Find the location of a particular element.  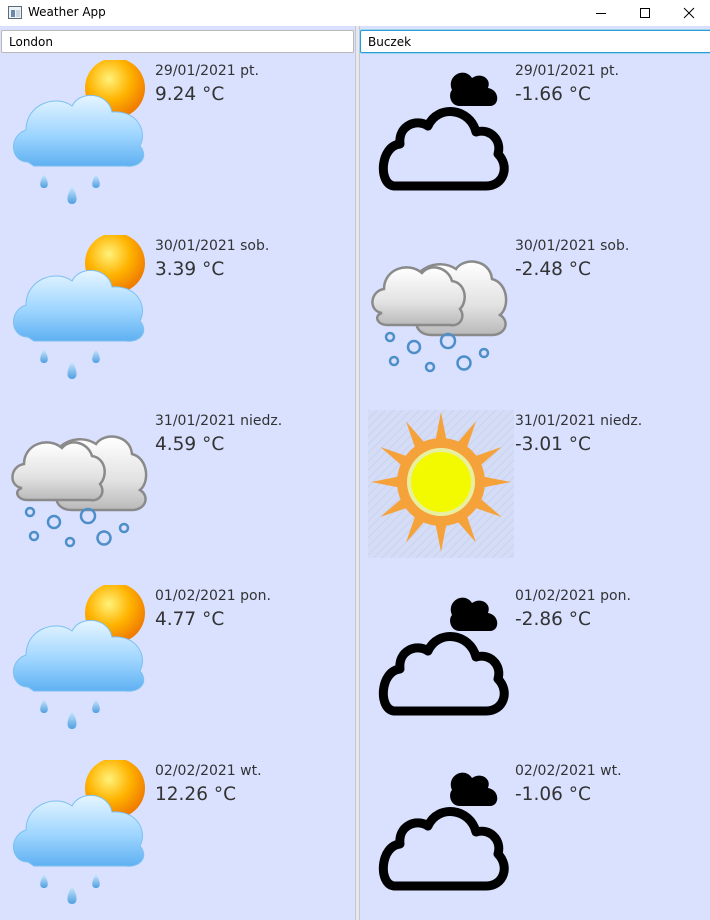

forecast-temp: 4.77 °C is located at coordinates (190, 619).